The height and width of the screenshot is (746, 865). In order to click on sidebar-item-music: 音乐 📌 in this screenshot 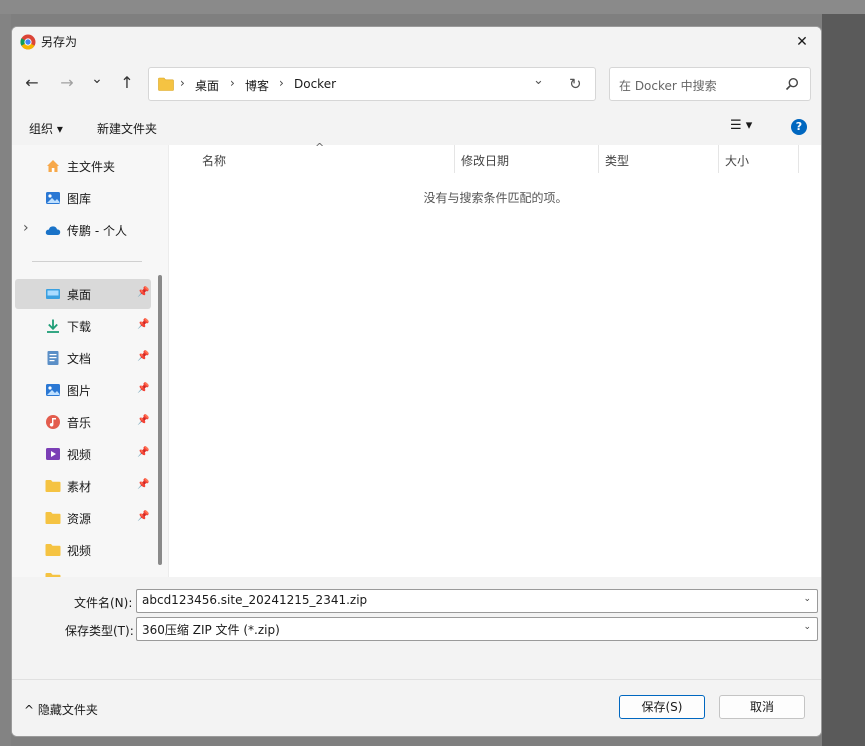, I will do `click(83, 422)`.